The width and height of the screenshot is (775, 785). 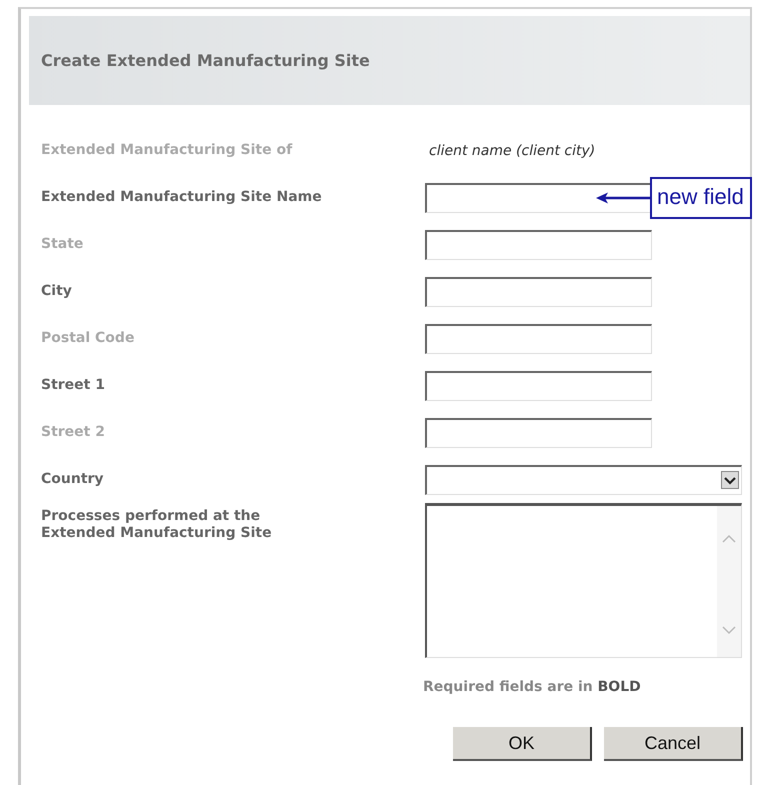 What do you see at coordinates (730, 480) in the screenshot?
I see `chevron-down-icon` at bounding box center [730, 480].